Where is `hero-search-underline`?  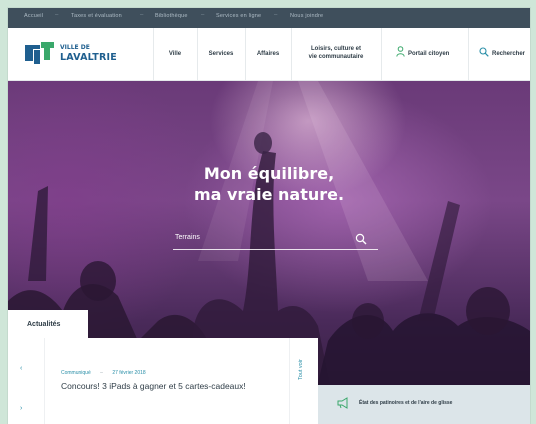
hero-search-underline is located at coordinates (275, 249).